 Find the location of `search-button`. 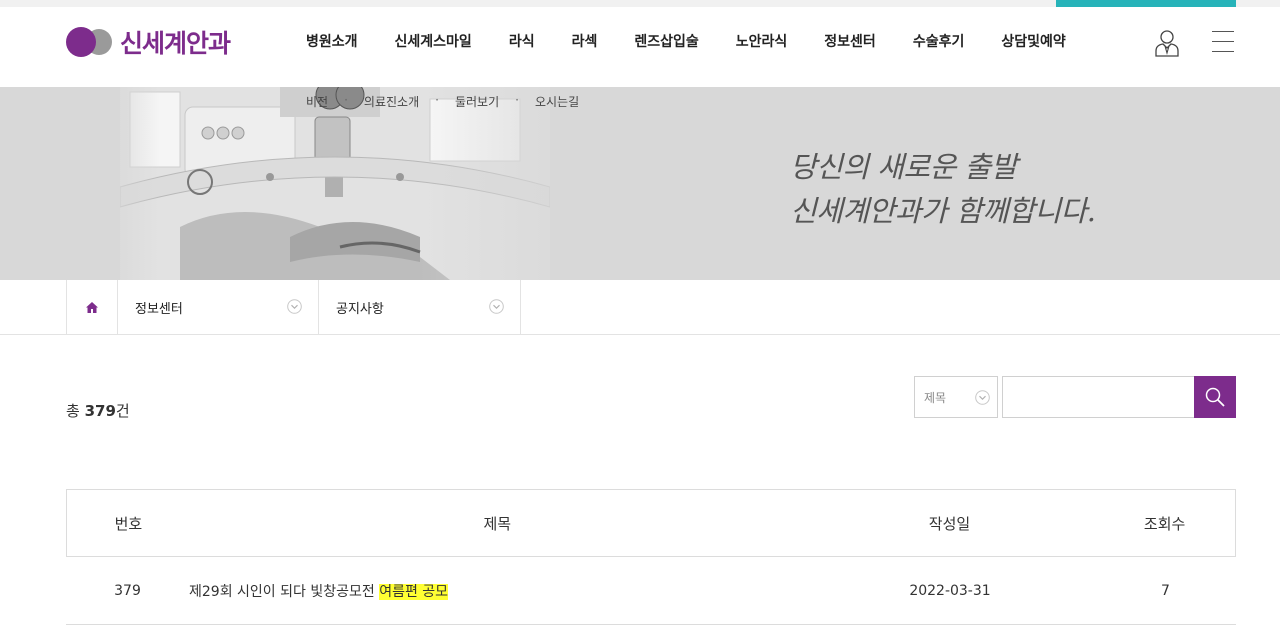

search-button is located at coordinates (1215, 397).